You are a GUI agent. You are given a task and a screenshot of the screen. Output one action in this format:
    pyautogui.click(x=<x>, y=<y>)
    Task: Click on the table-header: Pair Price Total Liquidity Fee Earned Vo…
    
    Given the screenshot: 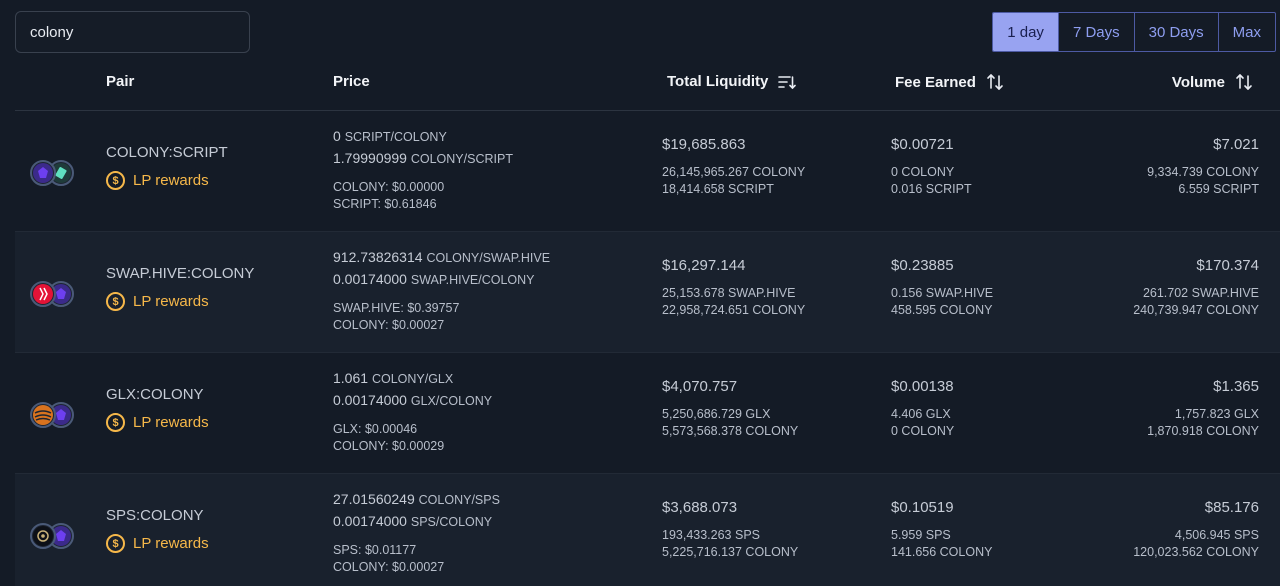 What is the action you would take?
    pyautogui.click(x=647, y=84)
    